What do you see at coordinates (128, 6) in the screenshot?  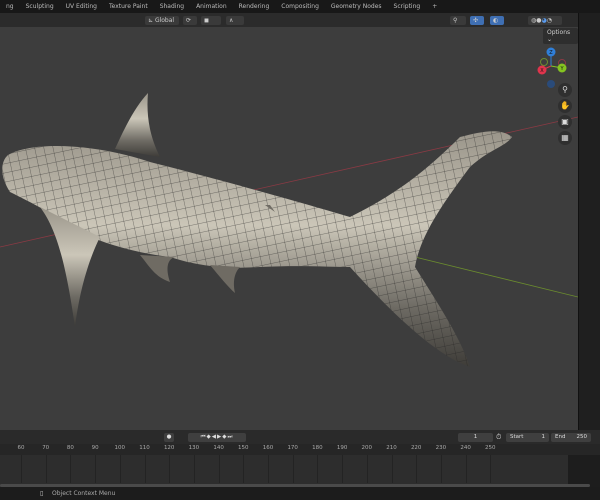 I see `workspace-tab: Texture Paint` at bounding box center [128, 6].